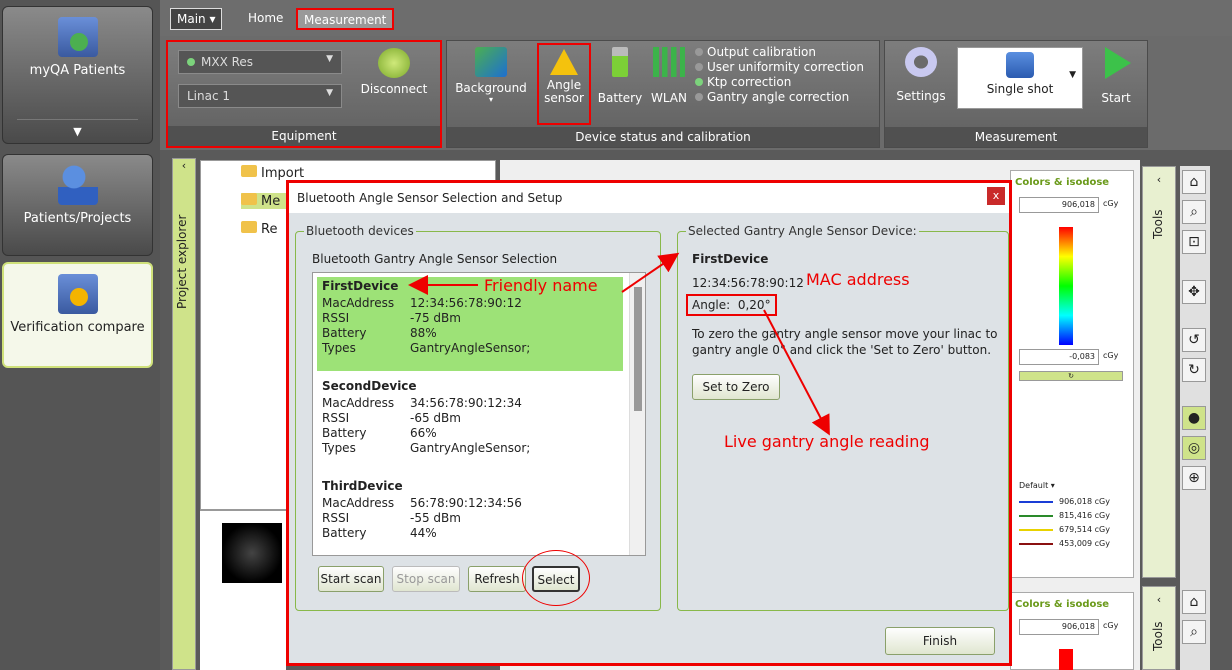 This screenshot has width=1232, height=670. I want to click on arrow-to-selected-name, so click(650, 272).